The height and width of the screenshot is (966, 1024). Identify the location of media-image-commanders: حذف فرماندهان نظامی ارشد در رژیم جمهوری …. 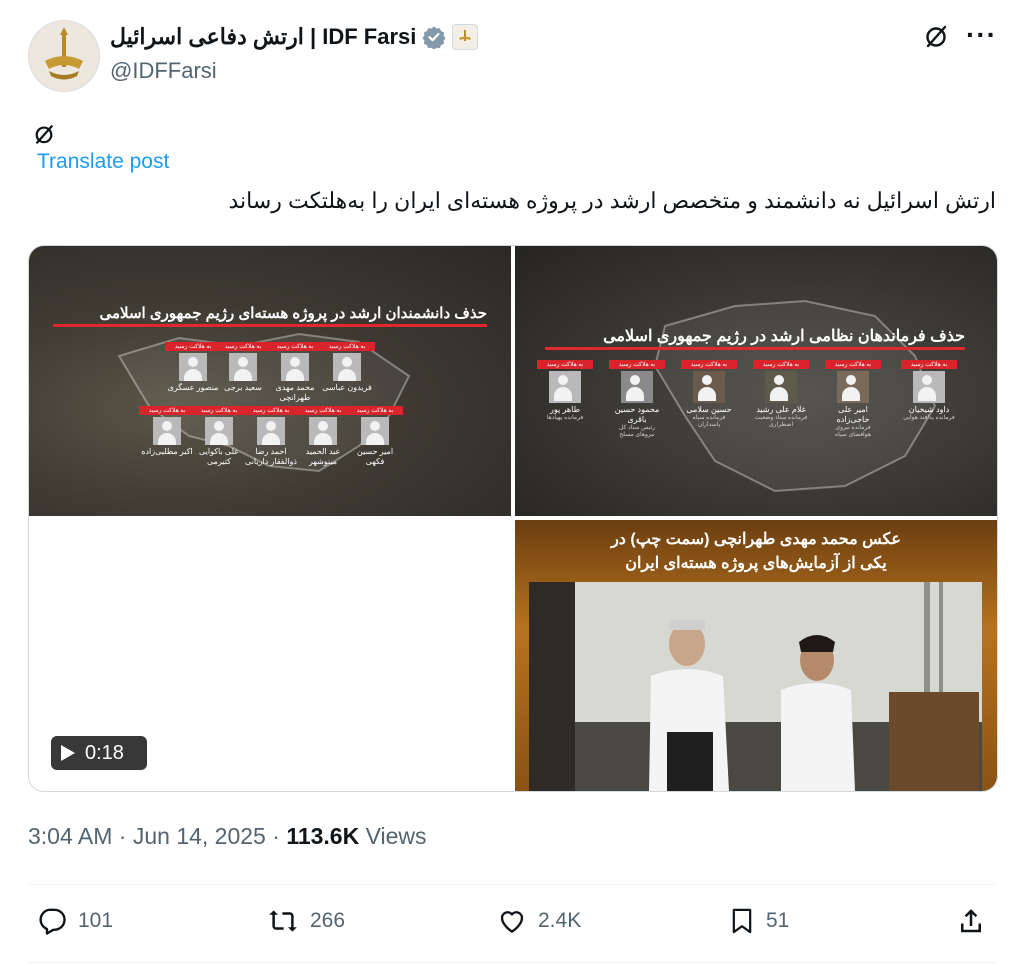
(756, 381).